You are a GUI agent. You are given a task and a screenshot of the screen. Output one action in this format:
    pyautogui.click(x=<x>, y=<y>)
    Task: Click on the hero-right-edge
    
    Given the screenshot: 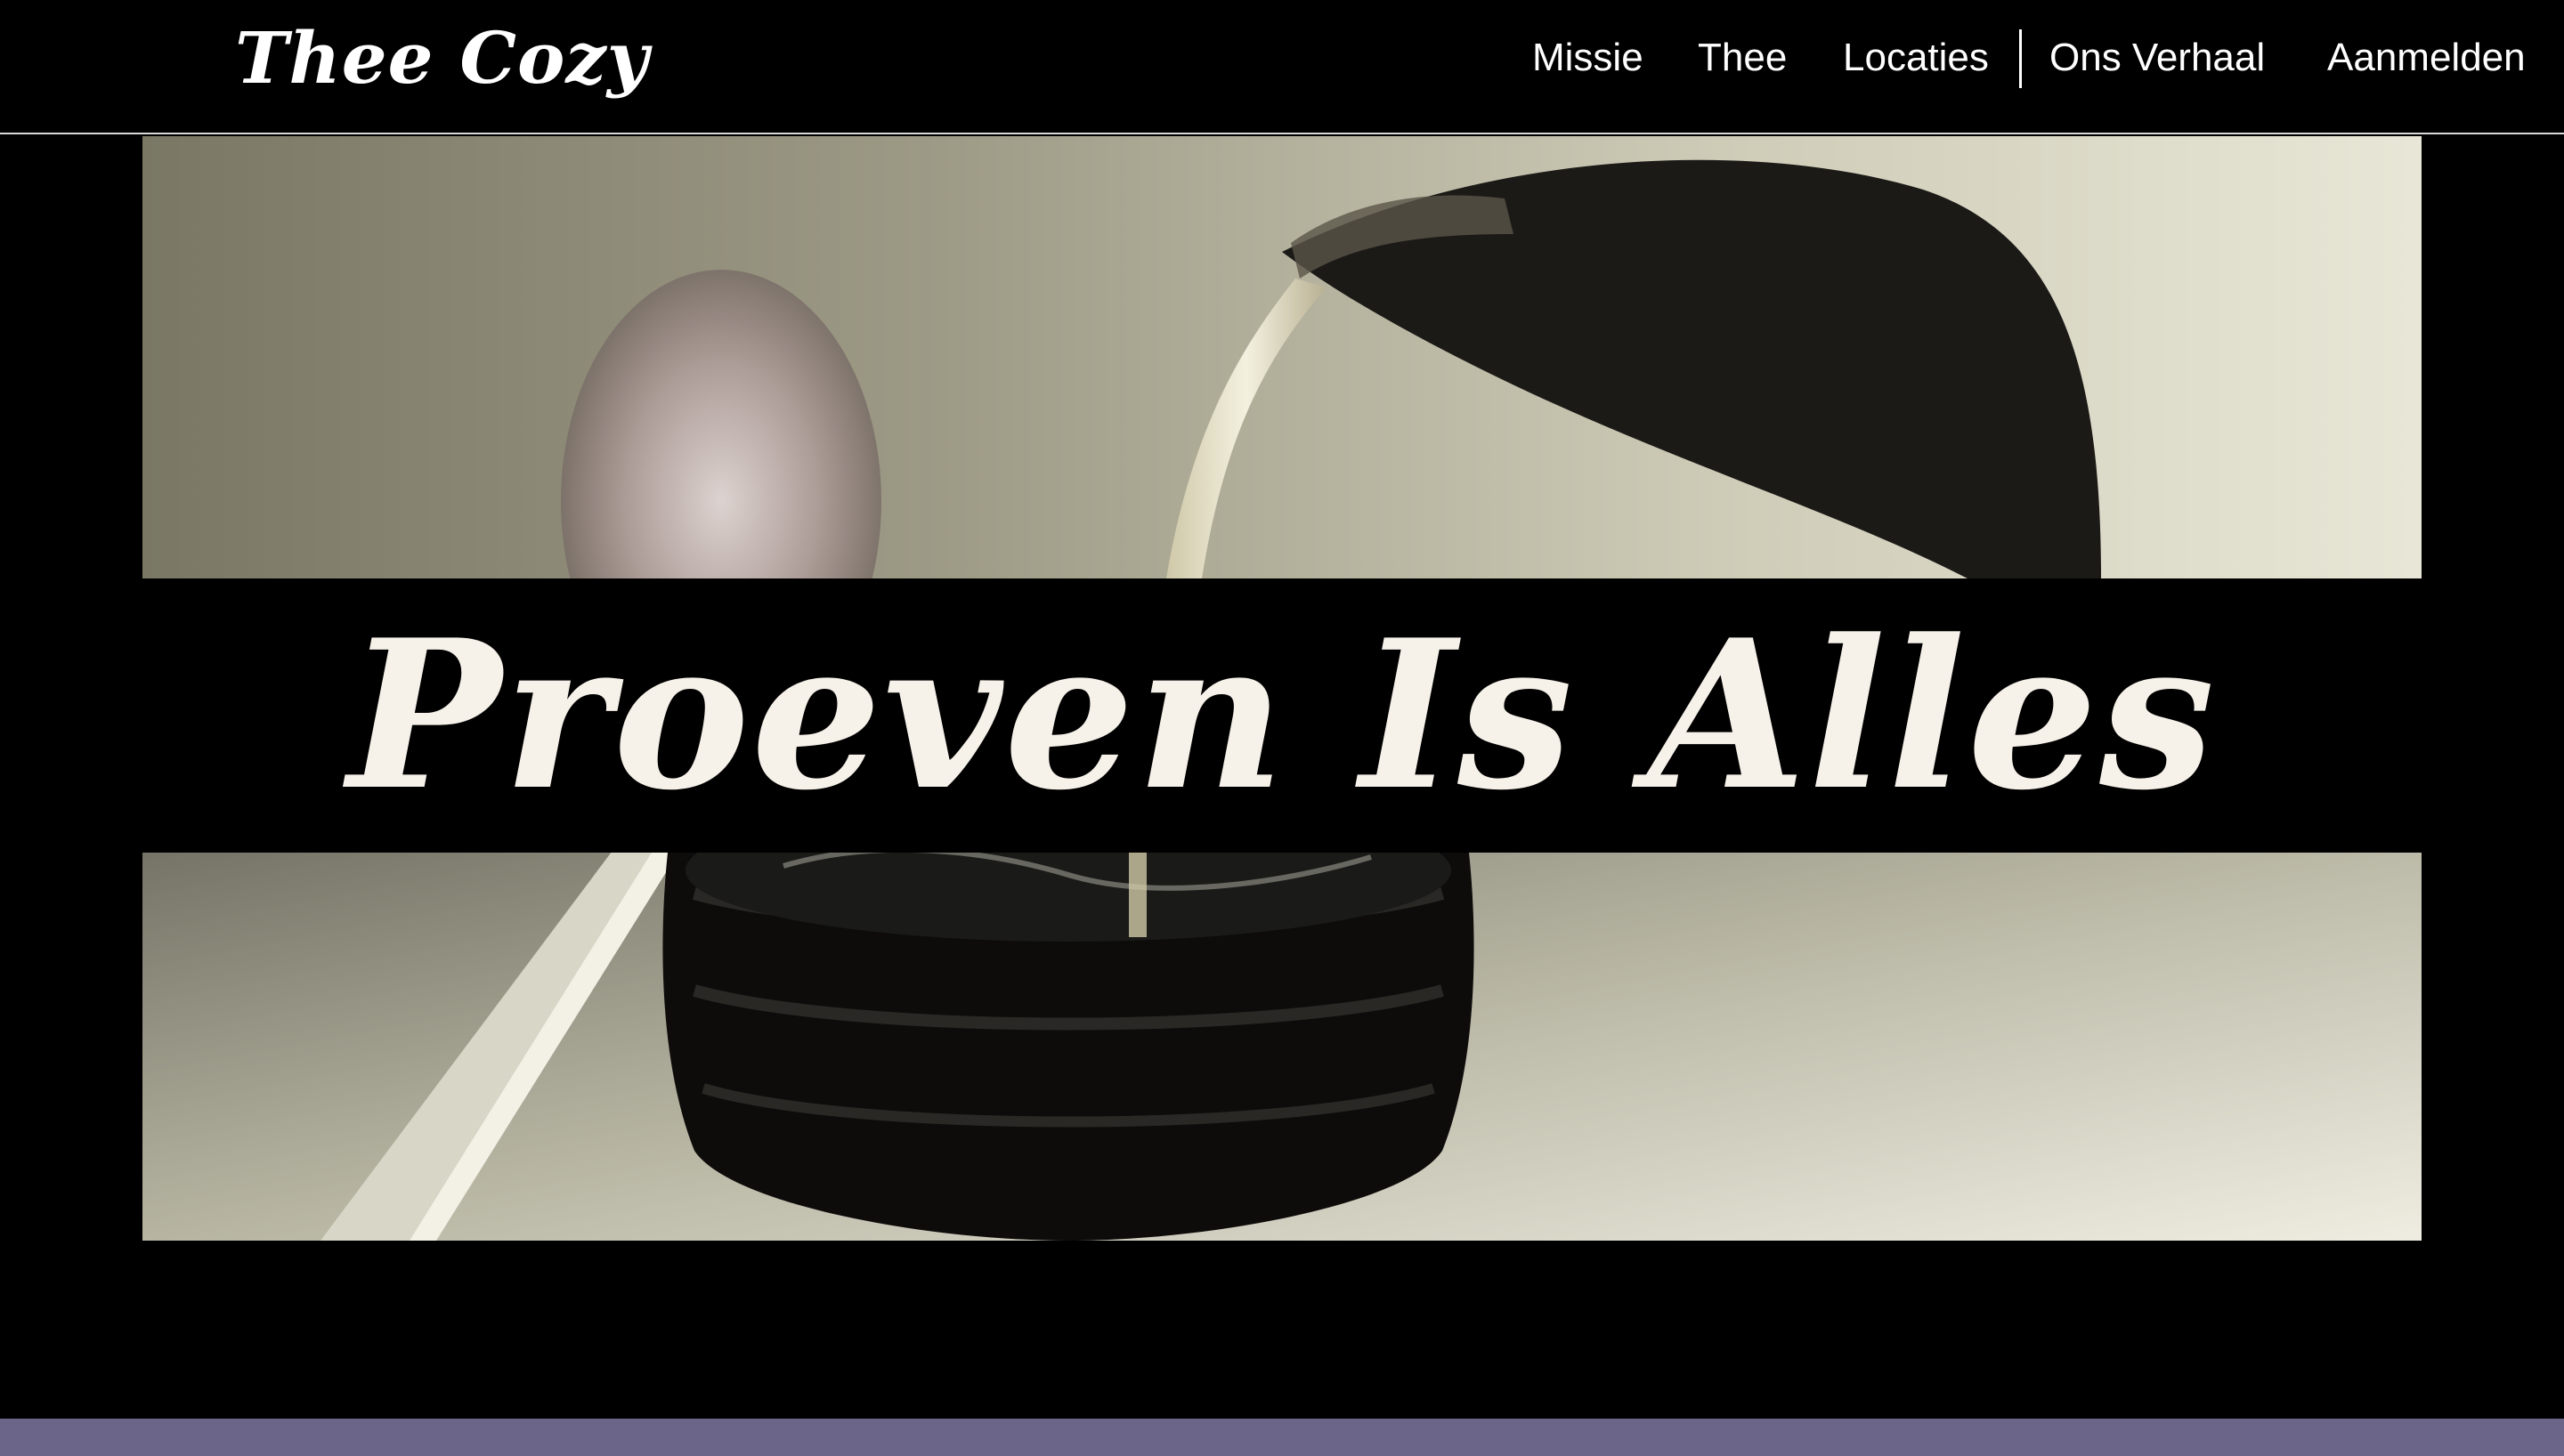 What is the action you would take?
    pyautogui.click(x=2493, y=501)
    